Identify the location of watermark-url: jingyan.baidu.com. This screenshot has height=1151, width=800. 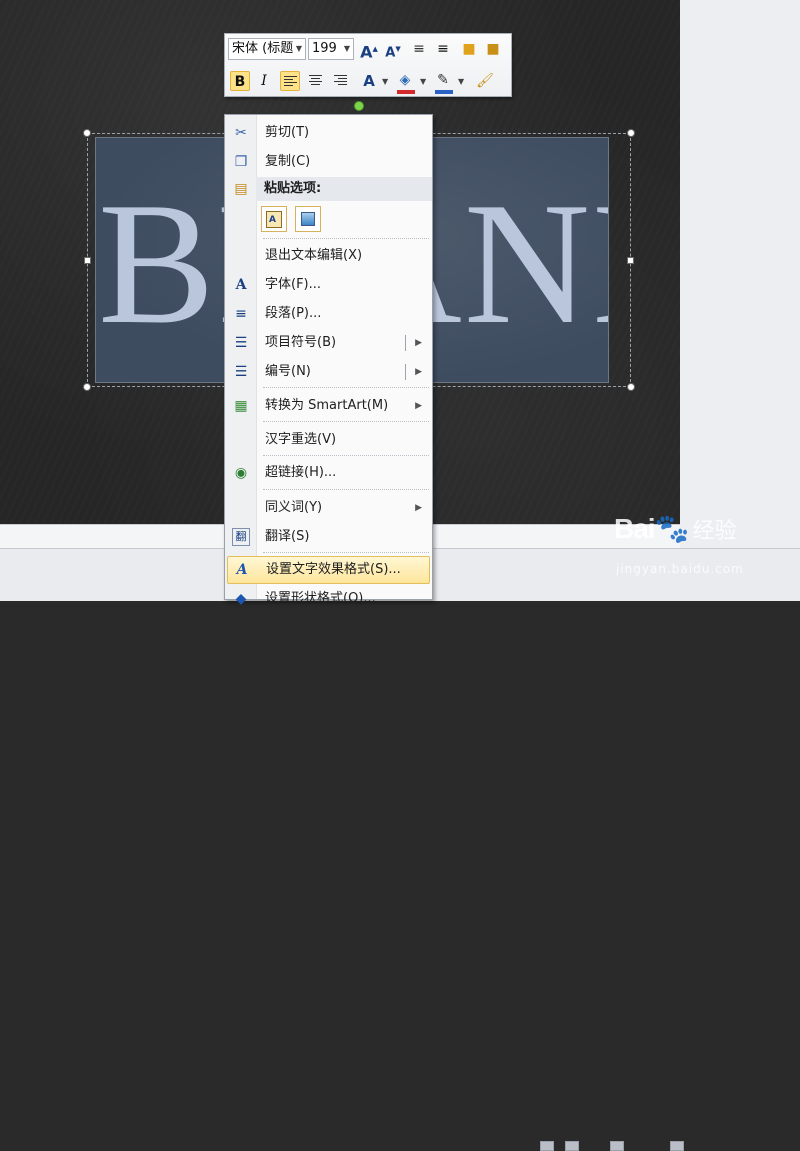
(680, 569).